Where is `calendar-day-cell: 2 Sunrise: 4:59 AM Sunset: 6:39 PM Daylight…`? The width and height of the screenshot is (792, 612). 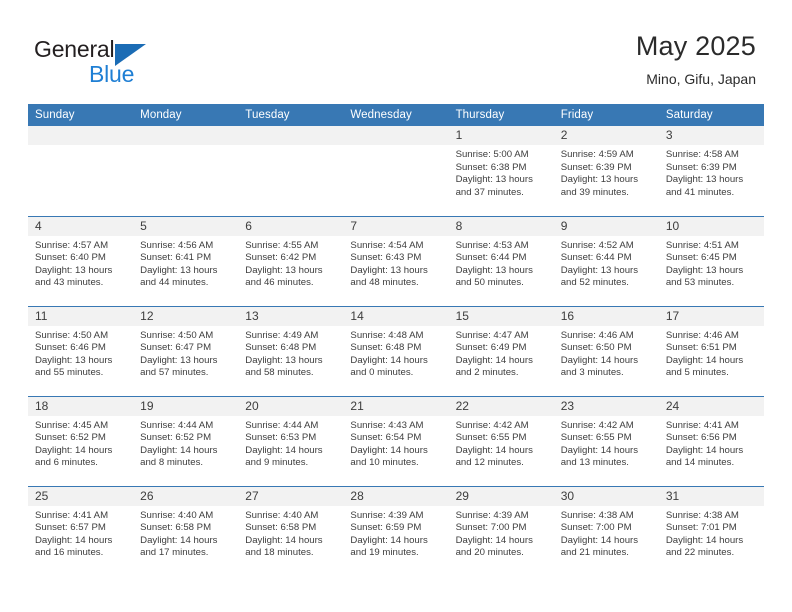 calendar-day-cell: 2 Sunrise: 4:59 AM Sunset: 6:39 PM Daylight… is located at coordinates (606, 171).